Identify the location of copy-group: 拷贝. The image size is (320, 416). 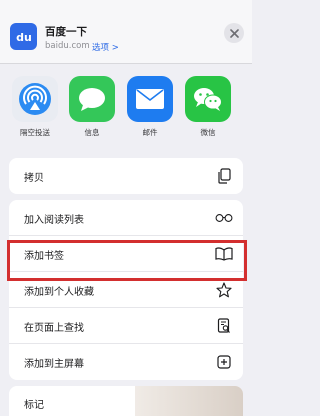
(126, 176).